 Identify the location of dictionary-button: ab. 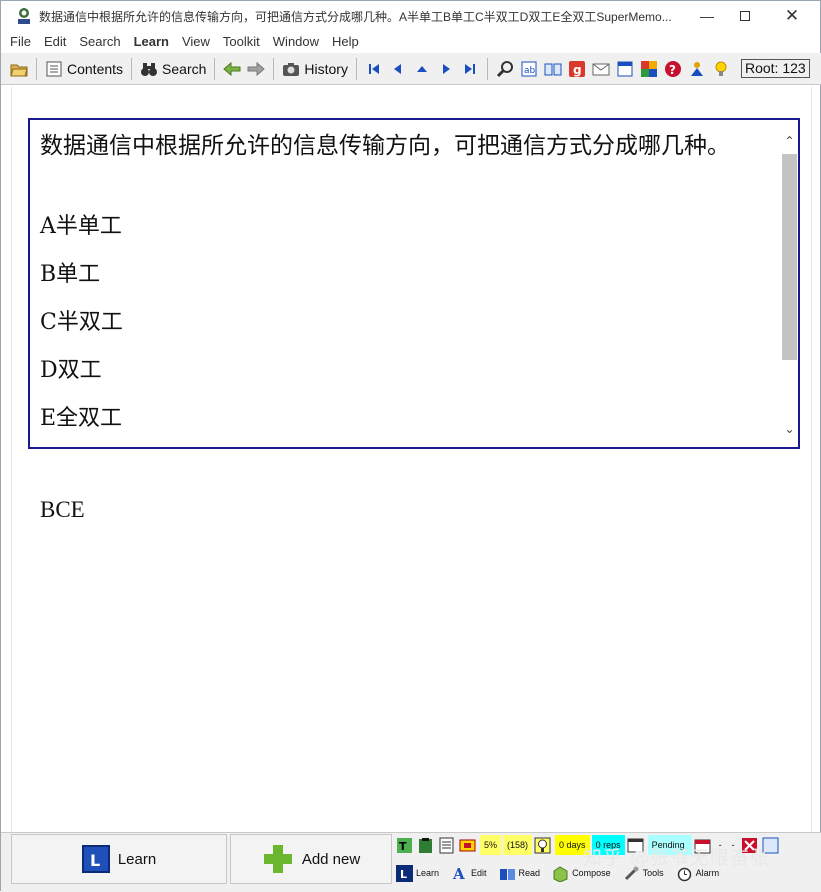
(529, 69).